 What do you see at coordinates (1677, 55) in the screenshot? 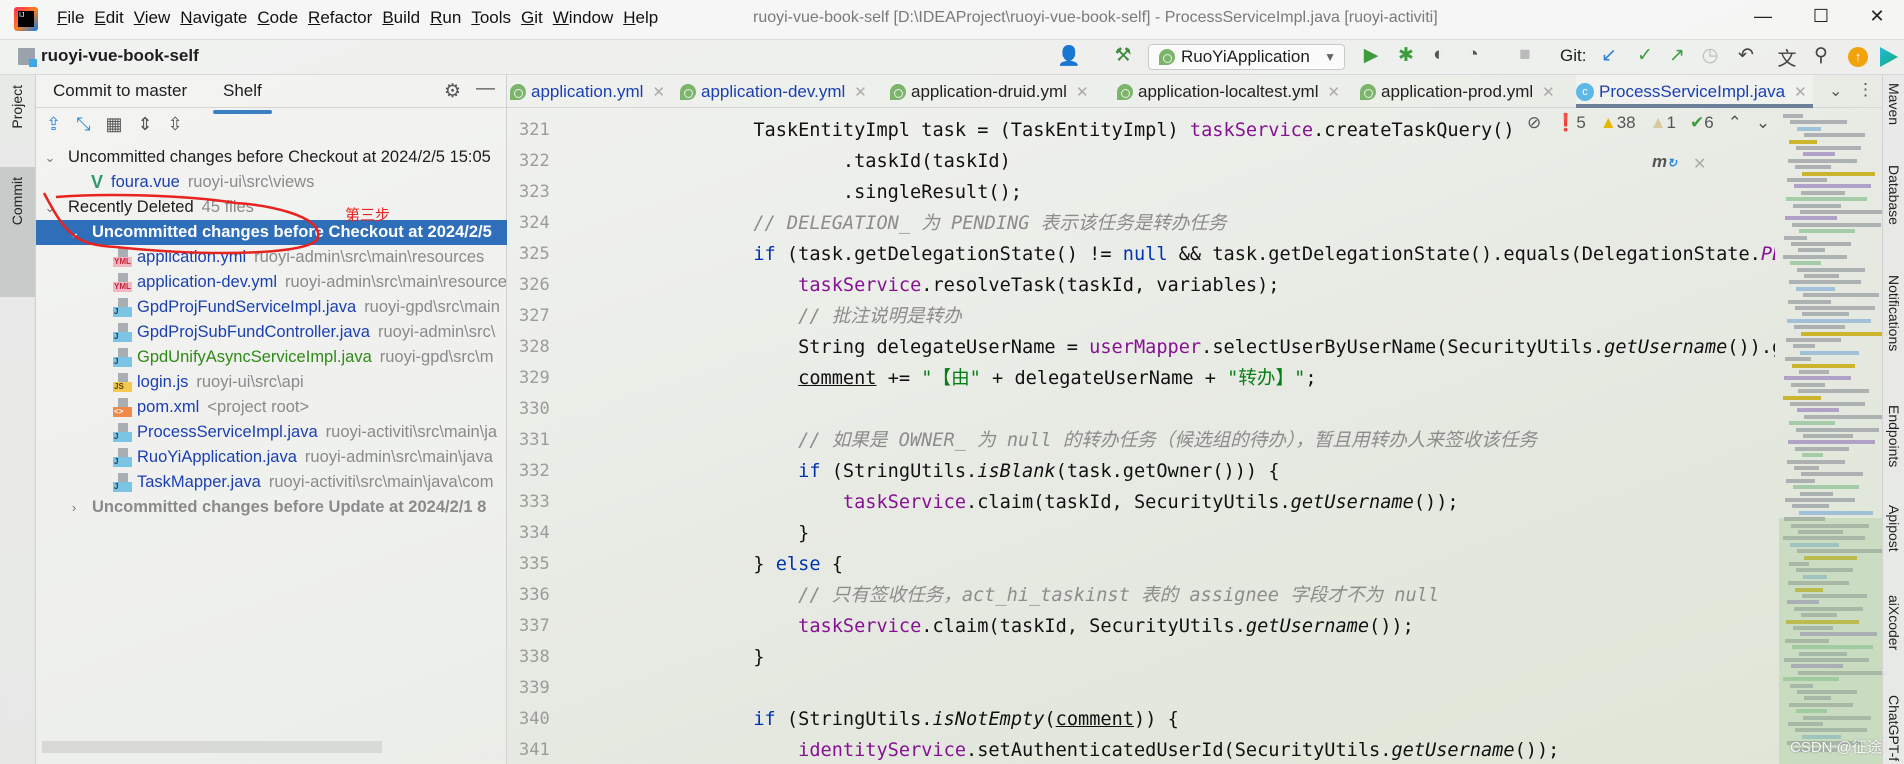
I see `git-push-icon: ↗` at bounding box center [1677, 55].